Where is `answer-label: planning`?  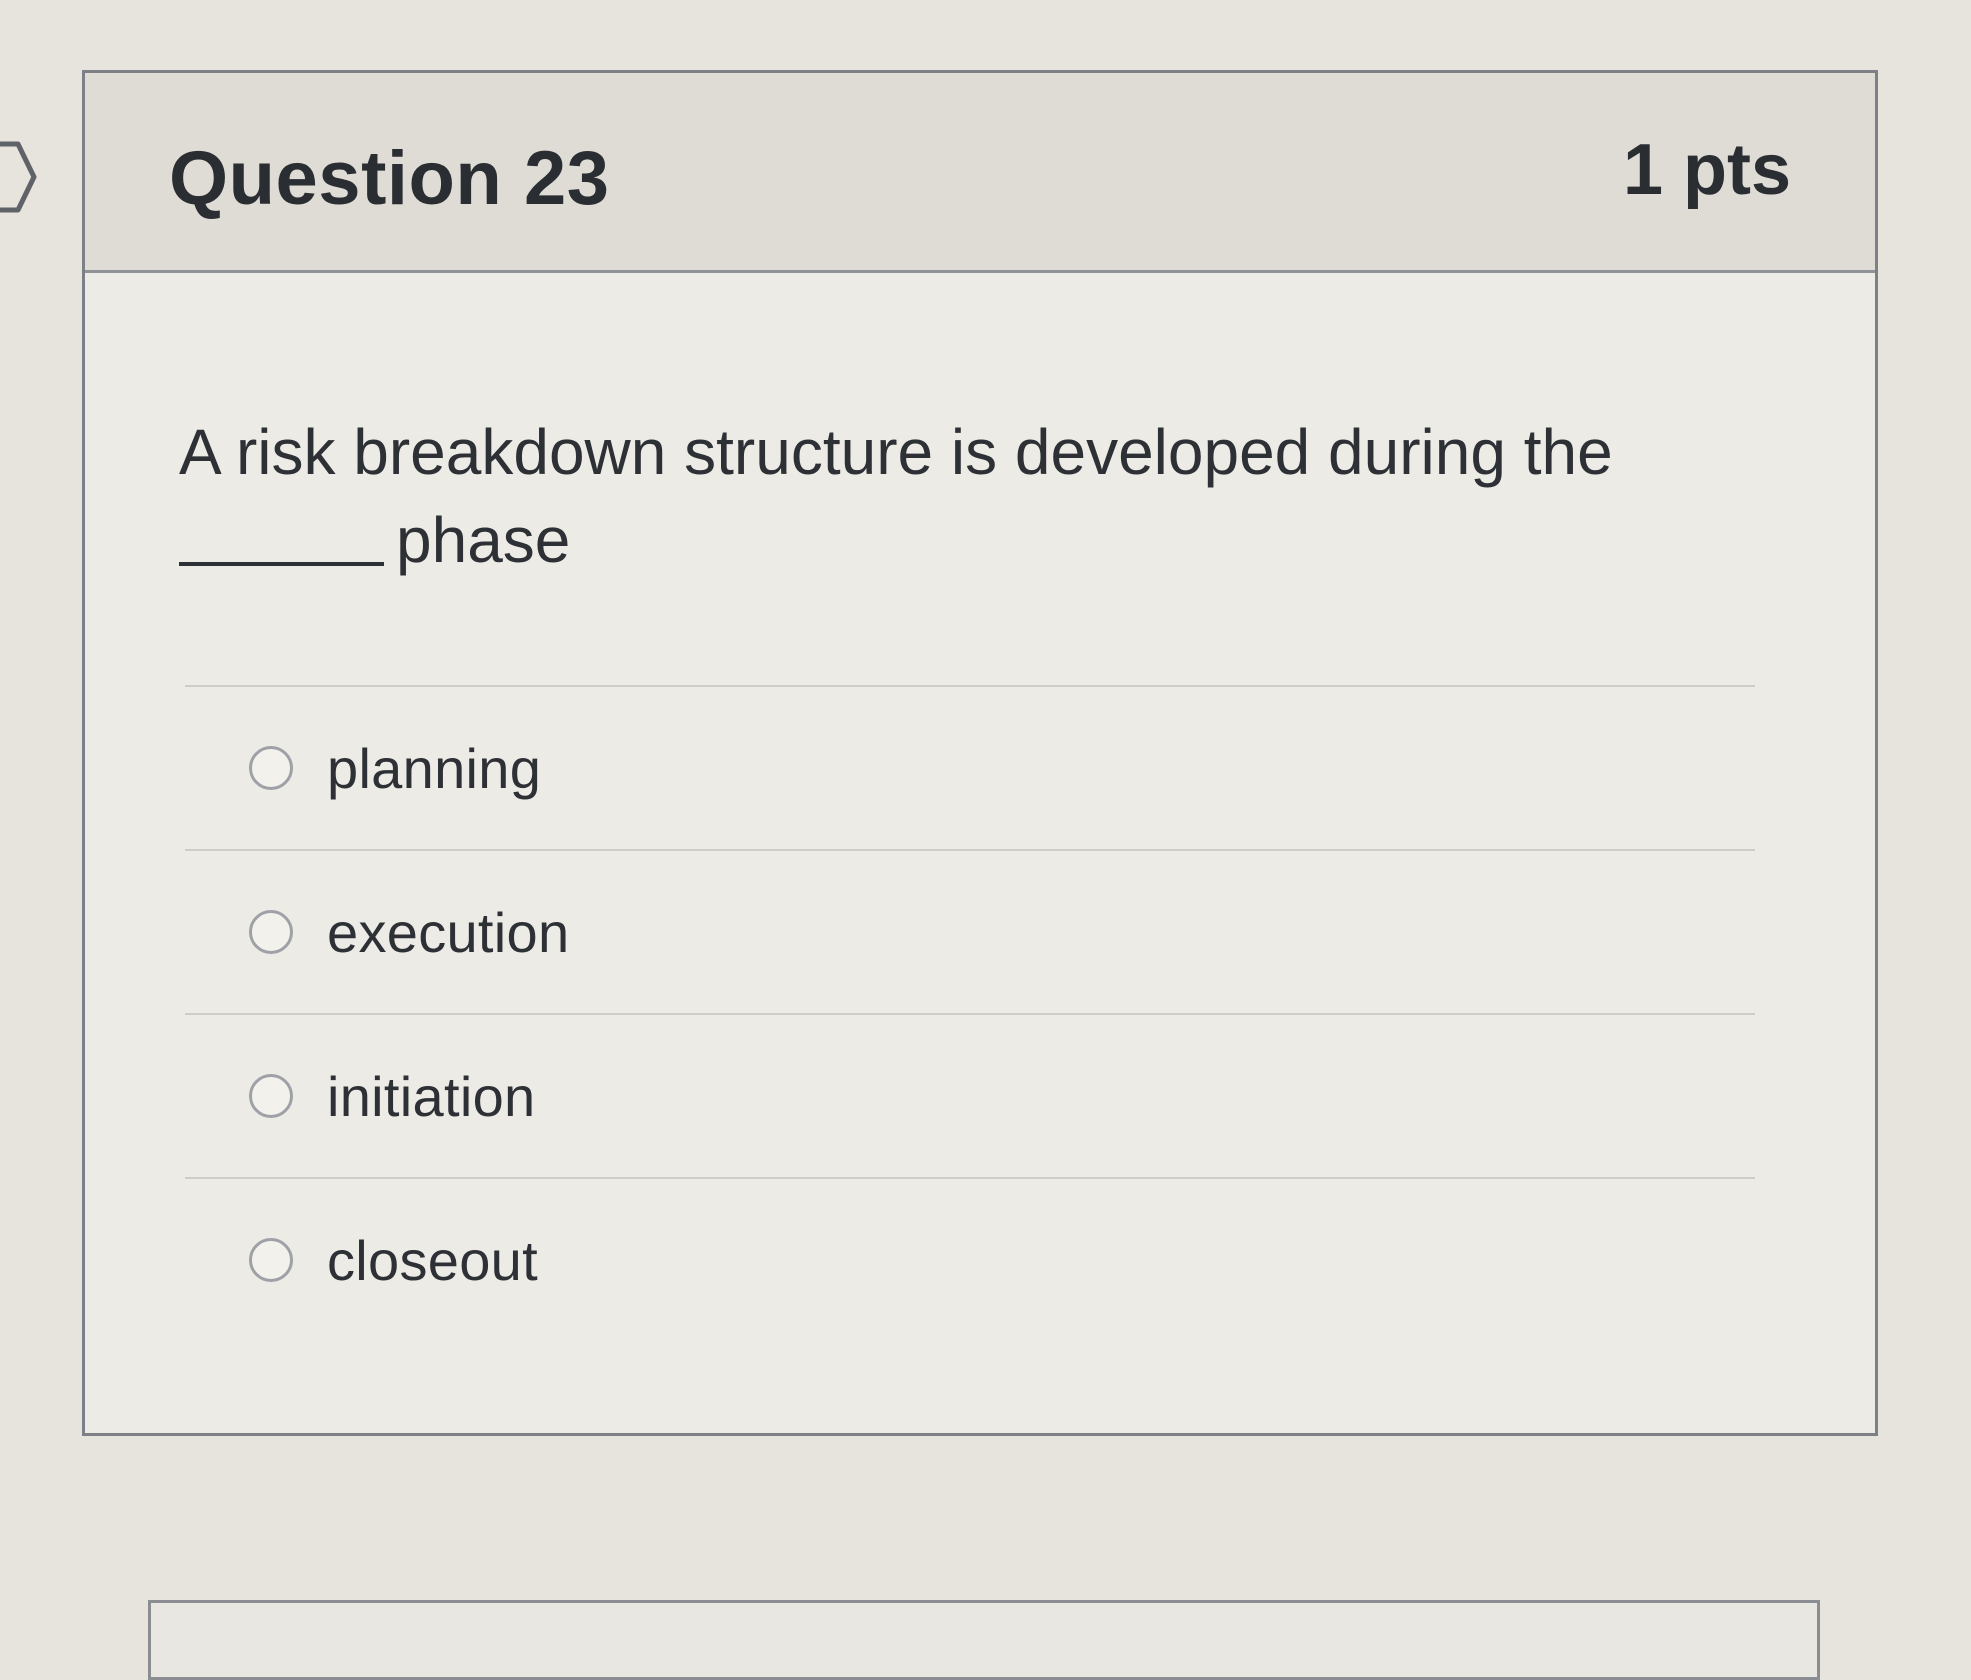 answer-label: planning is located at coordinates (434, 768).